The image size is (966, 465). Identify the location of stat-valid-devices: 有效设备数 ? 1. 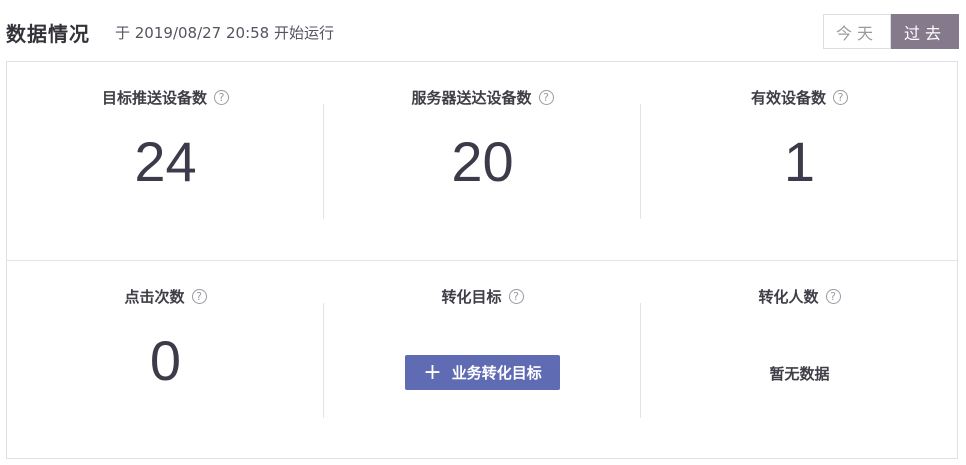
(799, 161).